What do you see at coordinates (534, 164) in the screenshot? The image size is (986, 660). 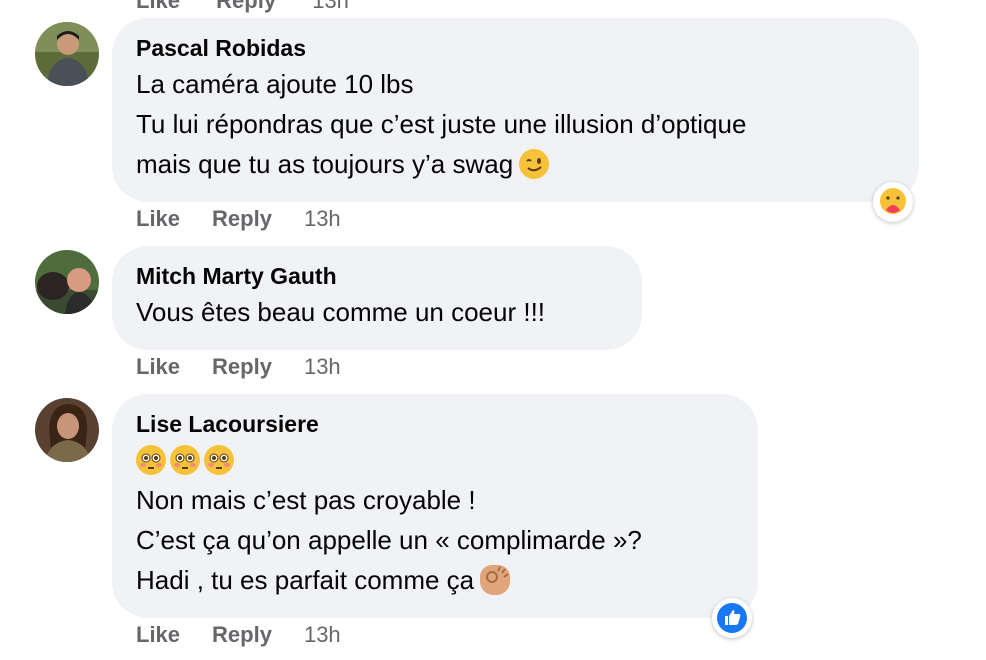 I see `winking-face-icon` at bounding box center [534, 164].